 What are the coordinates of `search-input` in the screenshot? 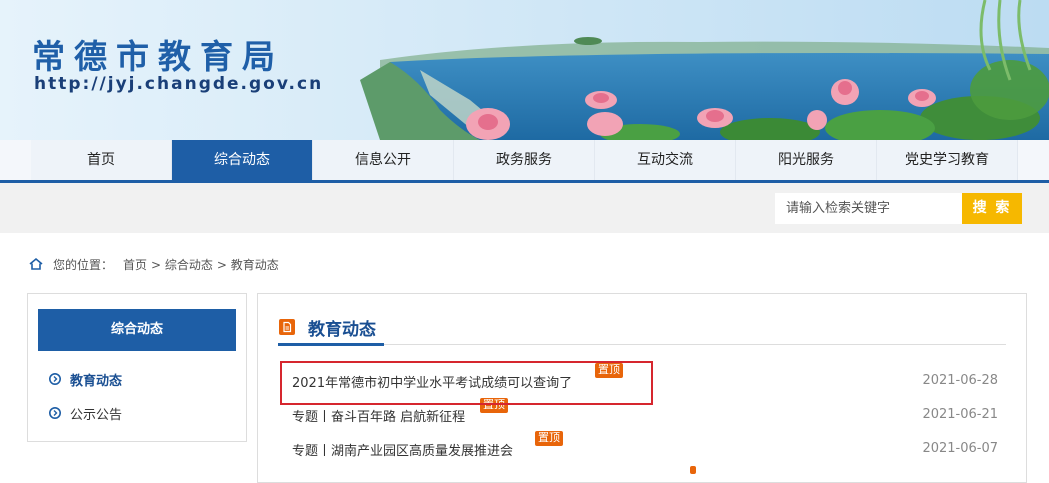 It's located at (869, 208).